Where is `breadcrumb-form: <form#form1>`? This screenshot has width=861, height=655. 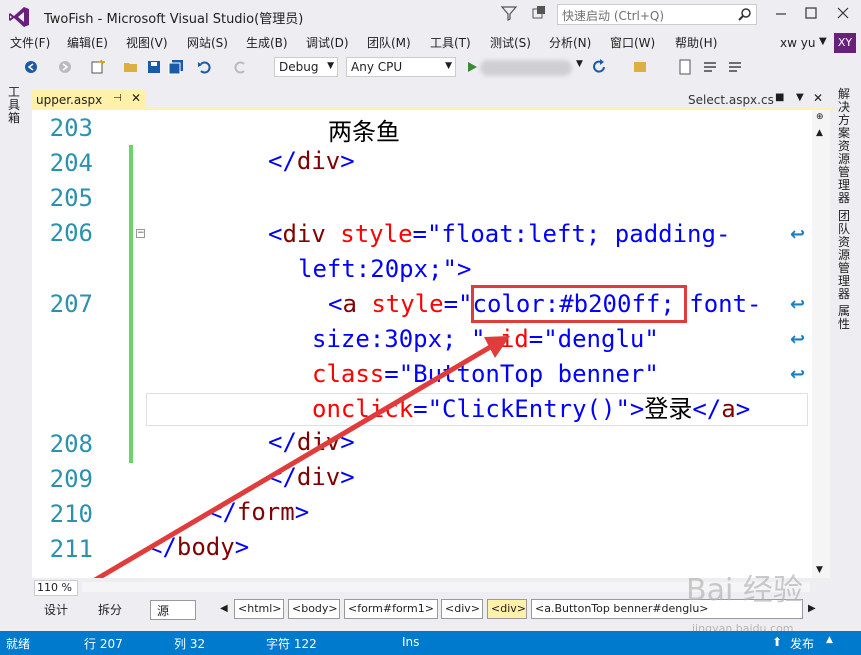 breadcrumb-form: <form#form1> is located at coordinates (391, 609).